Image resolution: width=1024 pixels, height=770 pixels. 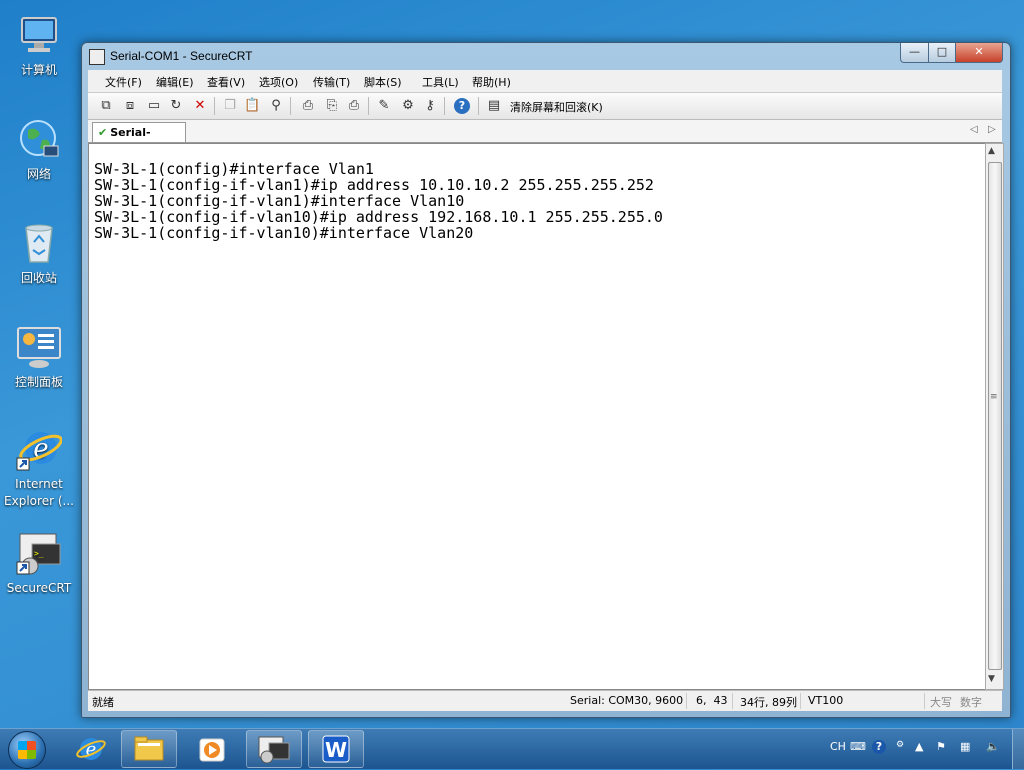 I want to click on desktop-icon-securecrt: >_ SecureCRT, so click(x=39, y=559).